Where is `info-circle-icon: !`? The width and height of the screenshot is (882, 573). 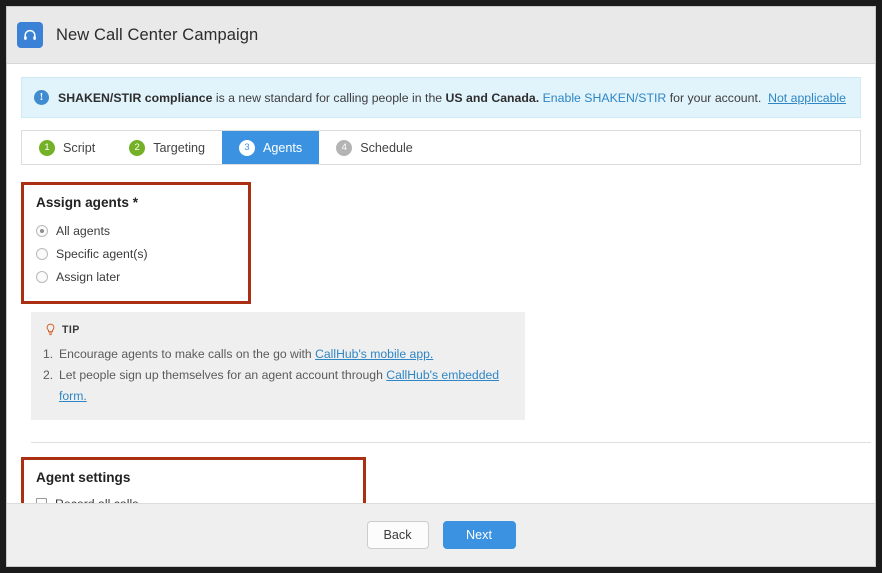
info-circle-icon: ! is located at coordinates (41, 97).